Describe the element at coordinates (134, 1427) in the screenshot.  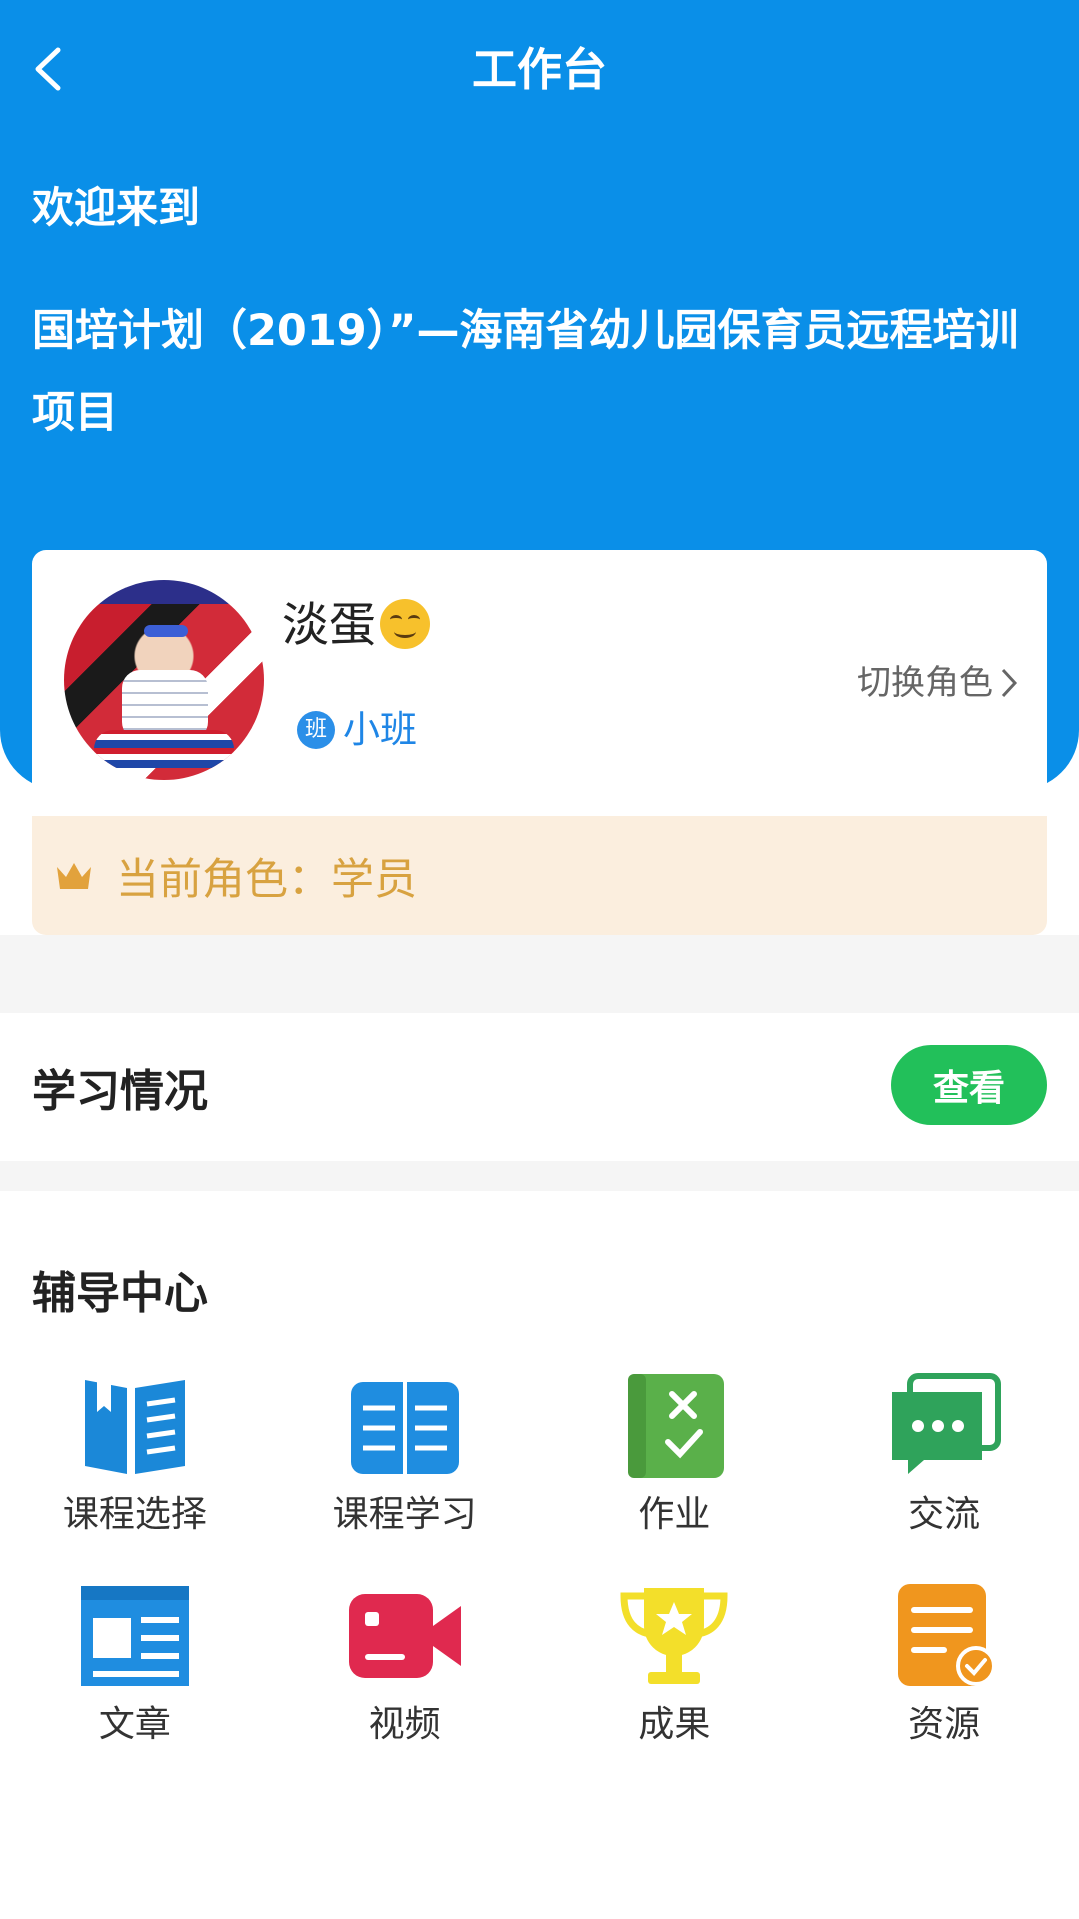
I see `course-select-icon` at that location.